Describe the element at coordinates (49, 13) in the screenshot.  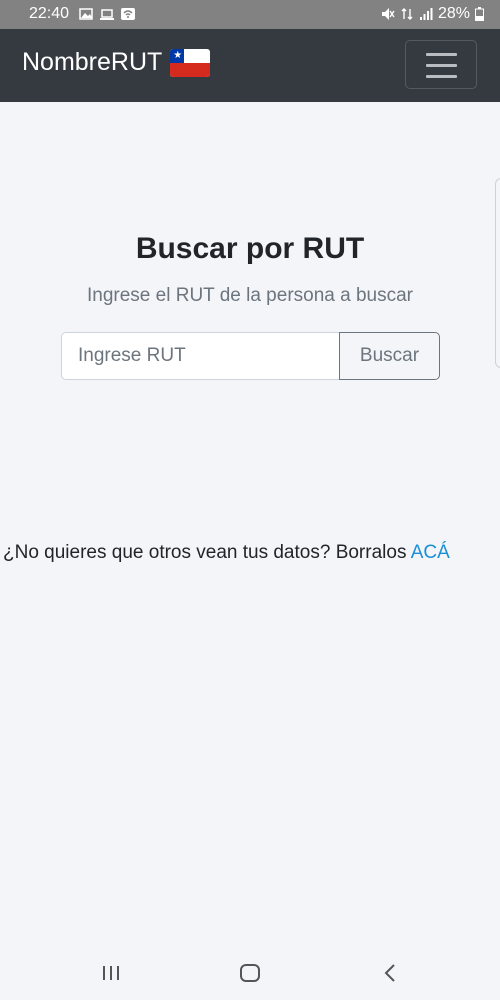
I see `status-time: 22:40` at that location.